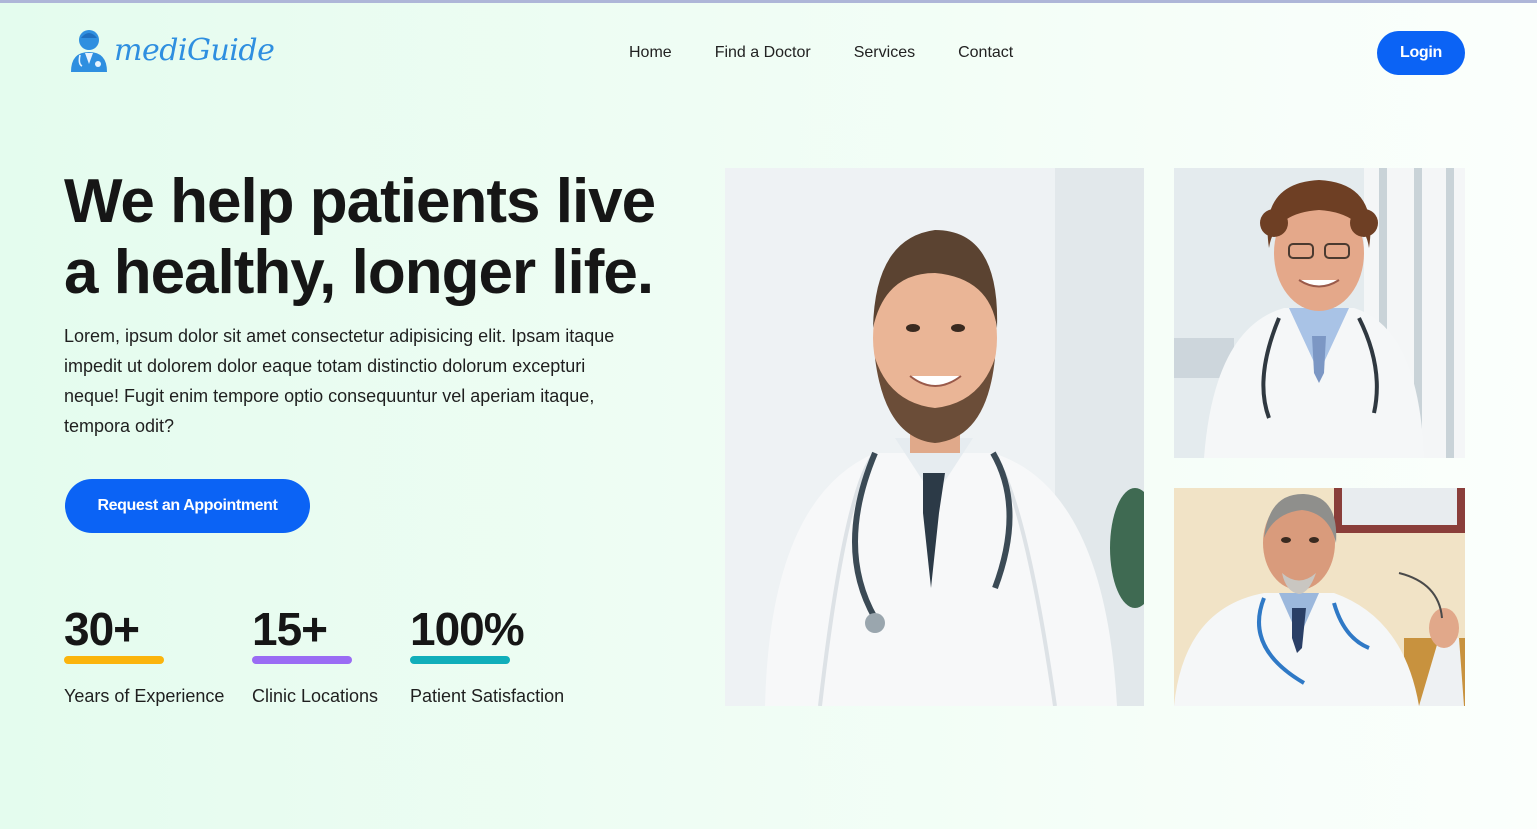  Describe the element at coordinates (194, 50) in the screenshot. I see `brand-name: mediGuide` at that location.